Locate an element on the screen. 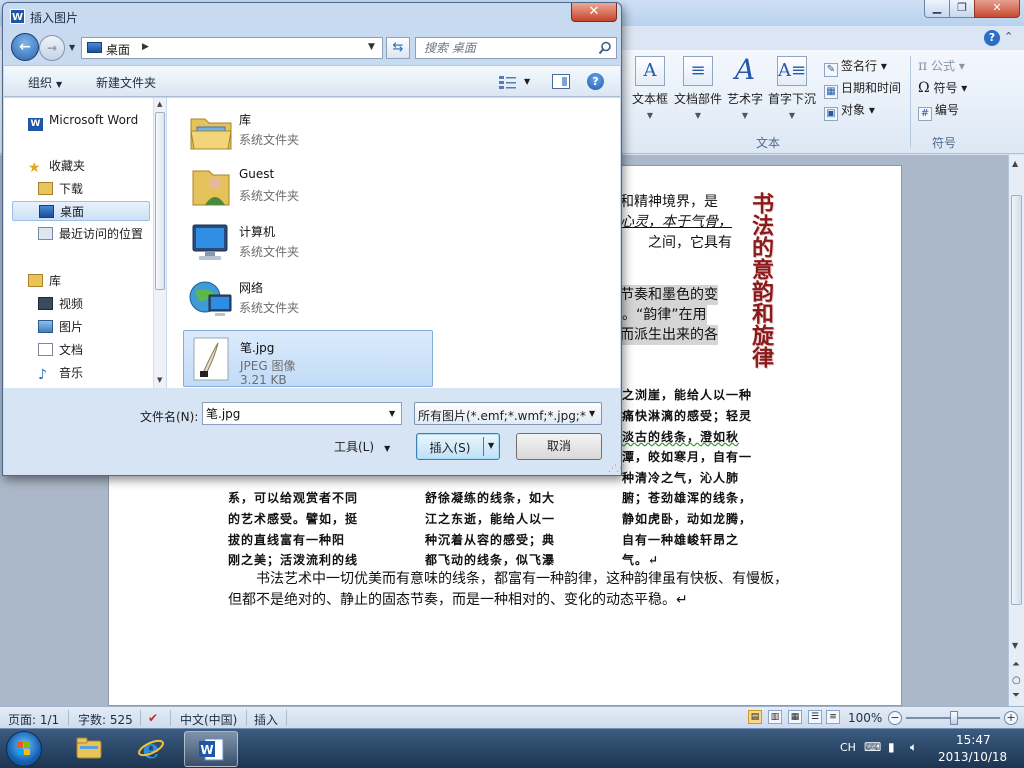  nav-item-libraries: 库 is located at coordinates (44, 281).